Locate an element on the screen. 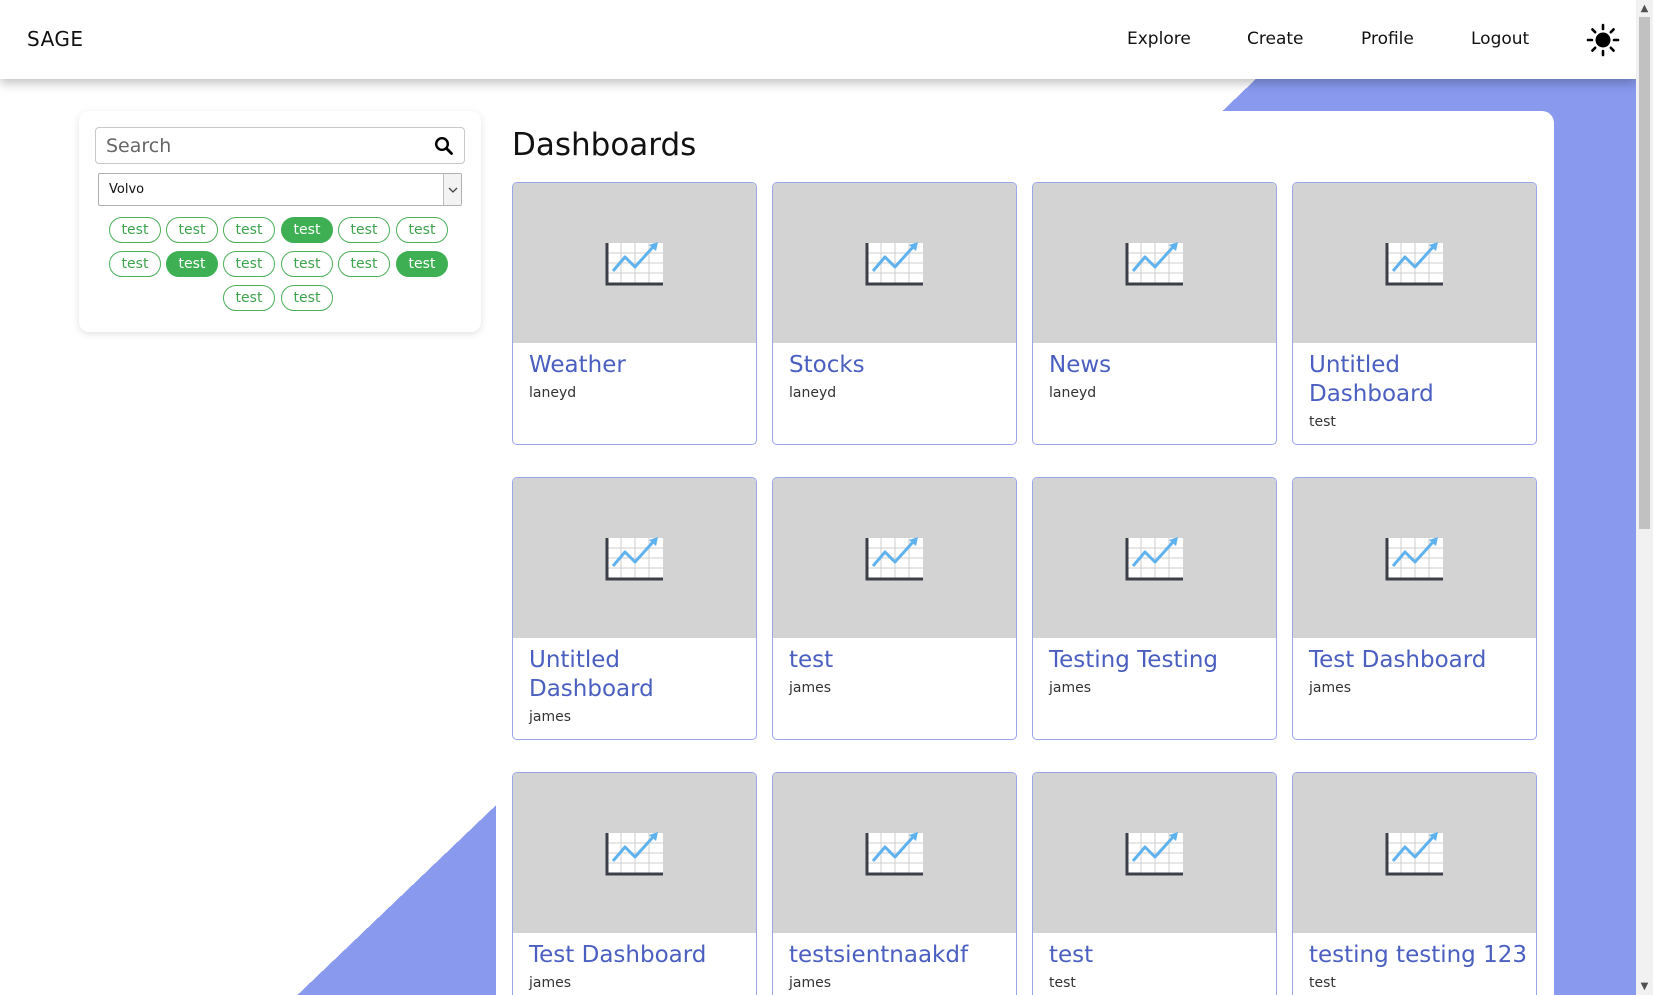 The height and width of the screenshot is (995, 1653). nav-logout: Logout is located at coordinates (1500, 39).